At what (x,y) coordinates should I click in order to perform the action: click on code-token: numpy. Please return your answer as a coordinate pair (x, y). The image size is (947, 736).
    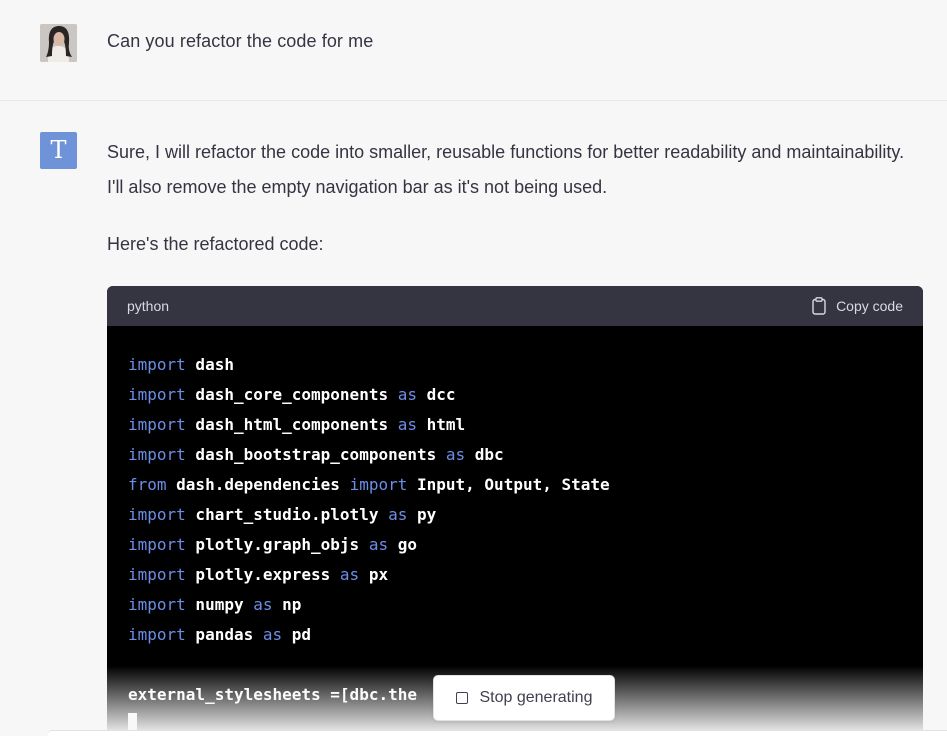
    Looking at the image, I should click on (219, 604).